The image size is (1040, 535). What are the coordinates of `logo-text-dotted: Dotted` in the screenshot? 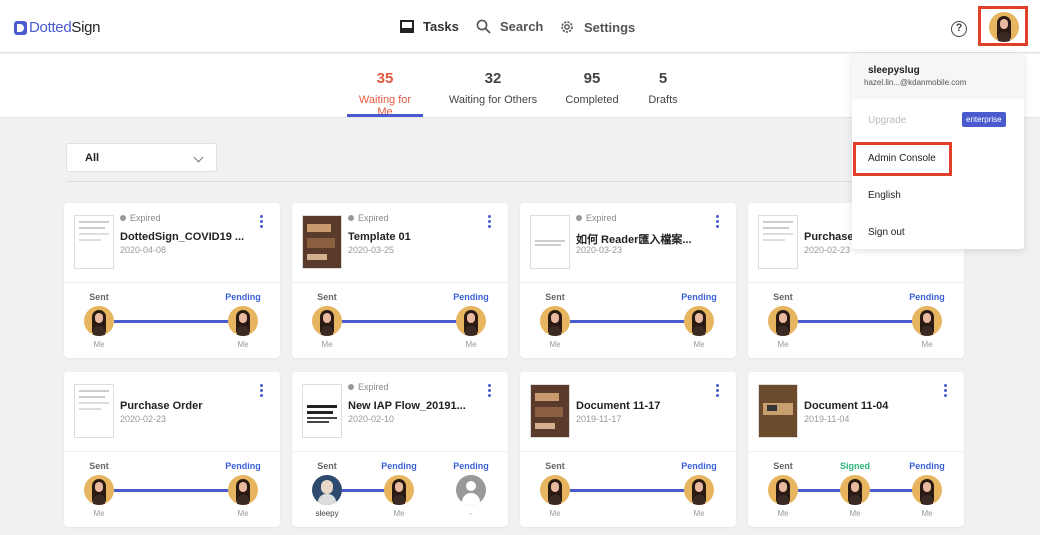 It's located at (50, 27).